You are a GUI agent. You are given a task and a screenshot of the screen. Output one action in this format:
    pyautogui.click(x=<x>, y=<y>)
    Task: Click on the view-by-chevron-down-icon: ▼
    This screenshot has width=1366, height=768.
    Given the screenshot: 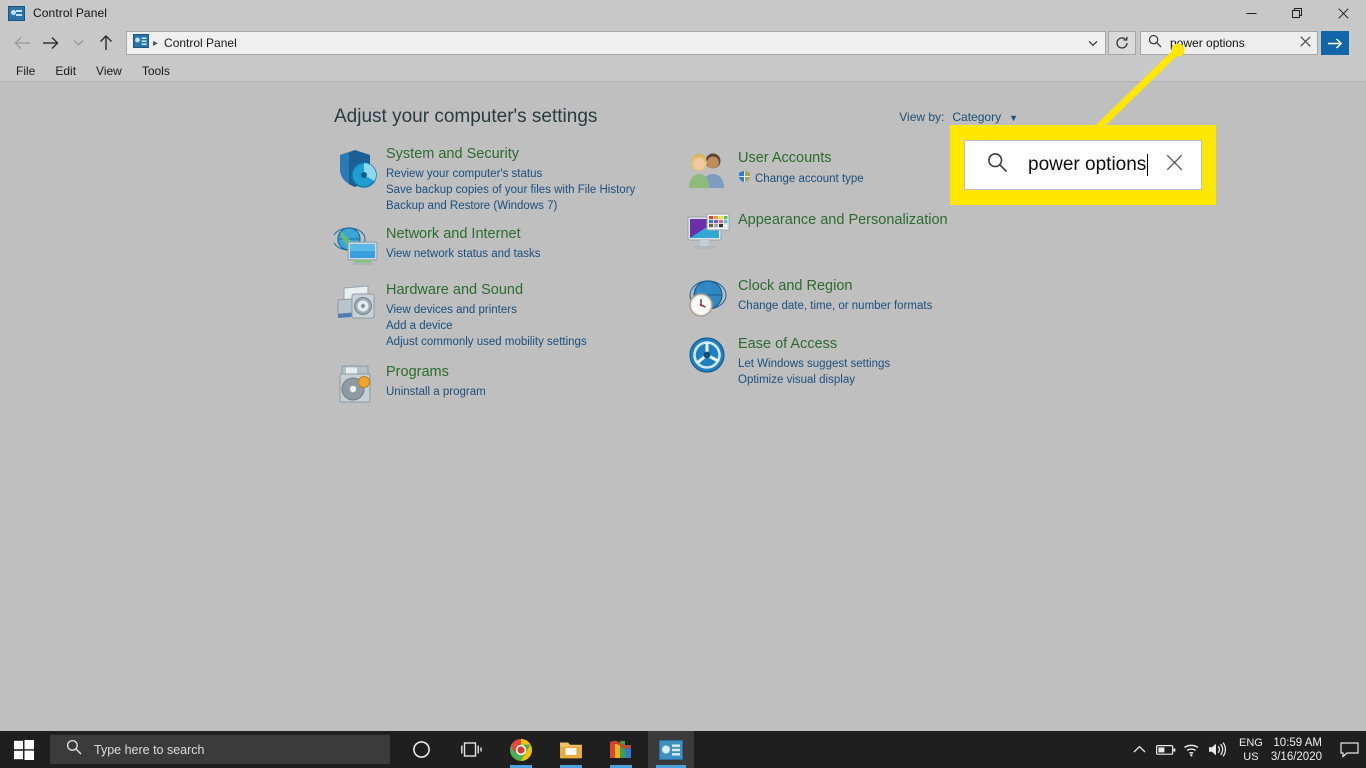 What is the action you would take?
    pyautogui.click(x=1013, y=118)
    